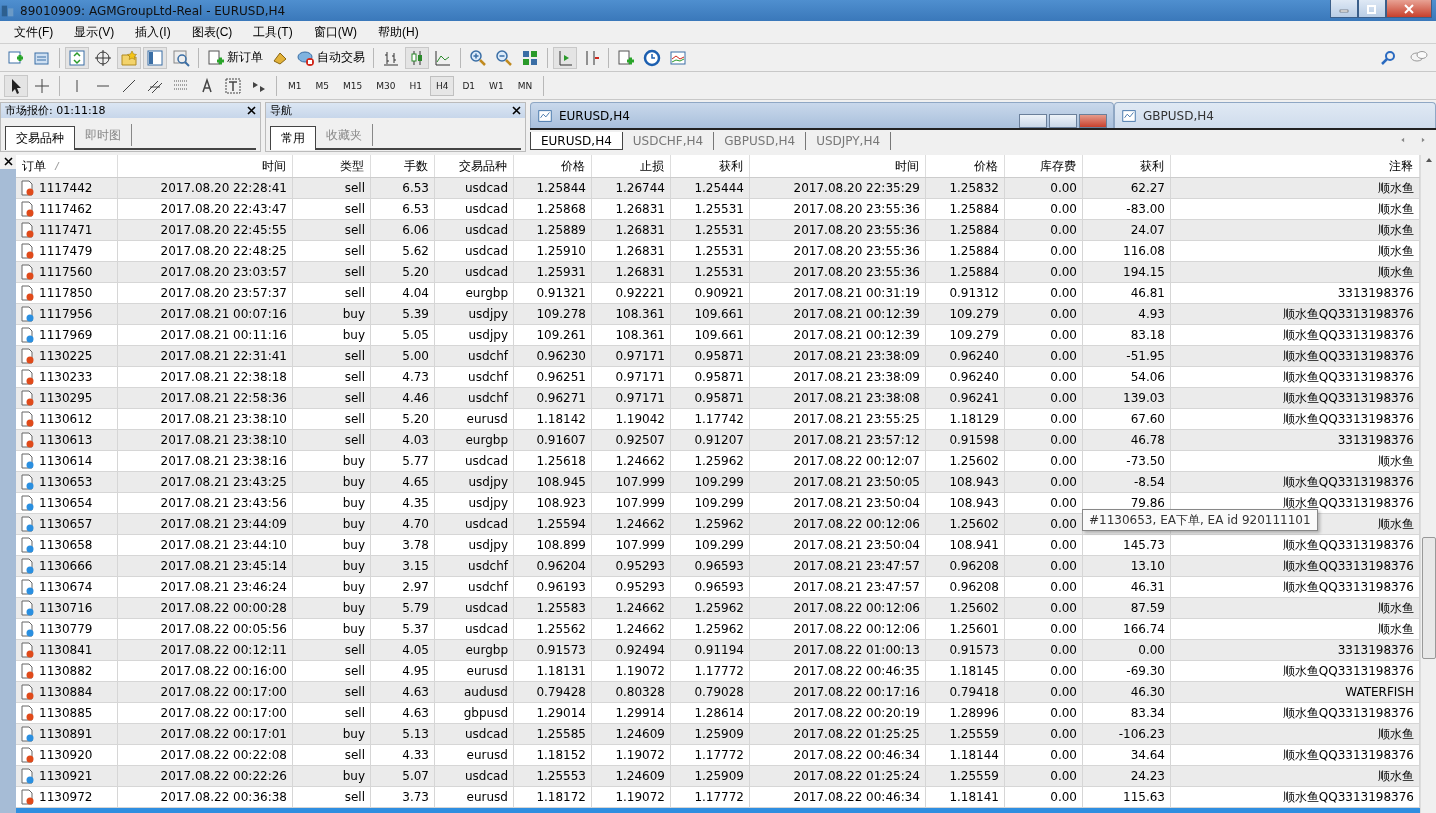 The height and width of the screenshot is (813, 1436). What do you see at coordinates (322, 85) in the screenshot?
I see `timeframe-button: M5` at bounding box center [322, 85].